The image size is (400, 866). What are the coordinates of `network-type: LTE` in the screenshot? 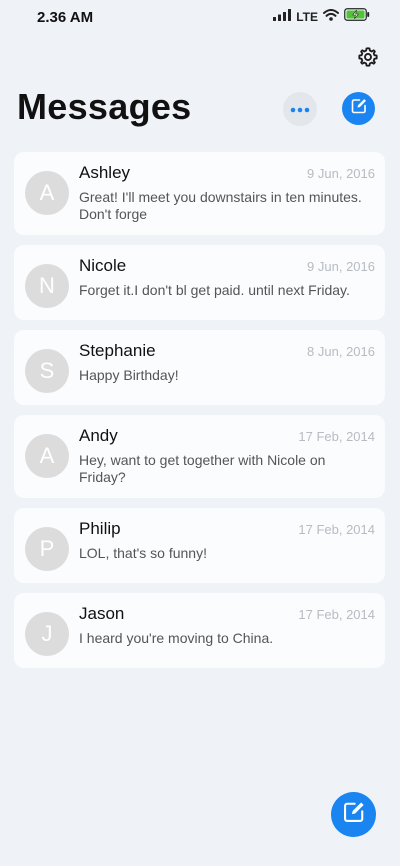 It's located at (307, 17).